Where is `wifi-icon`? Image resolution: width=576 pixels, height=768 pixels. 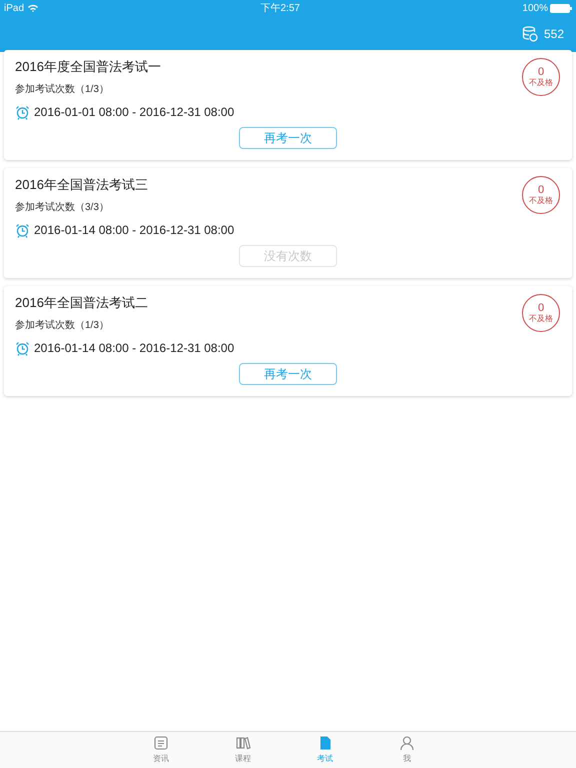
wifi-icon is located at coordinates (33, 8).